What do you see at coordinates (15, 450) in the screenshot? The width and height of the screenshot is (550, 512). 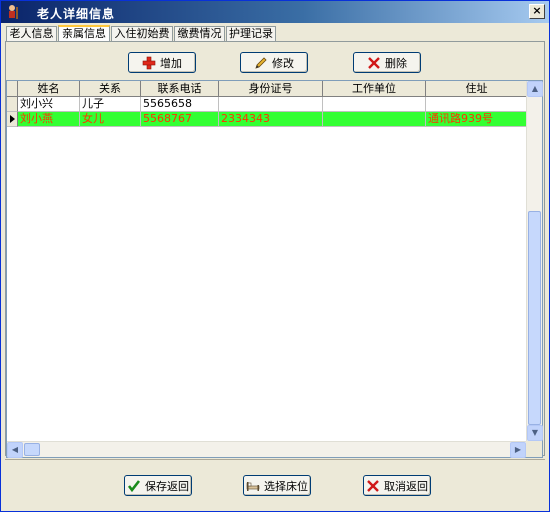 I see `scroll-left-button: ◀` at bounding box center [15, 450].